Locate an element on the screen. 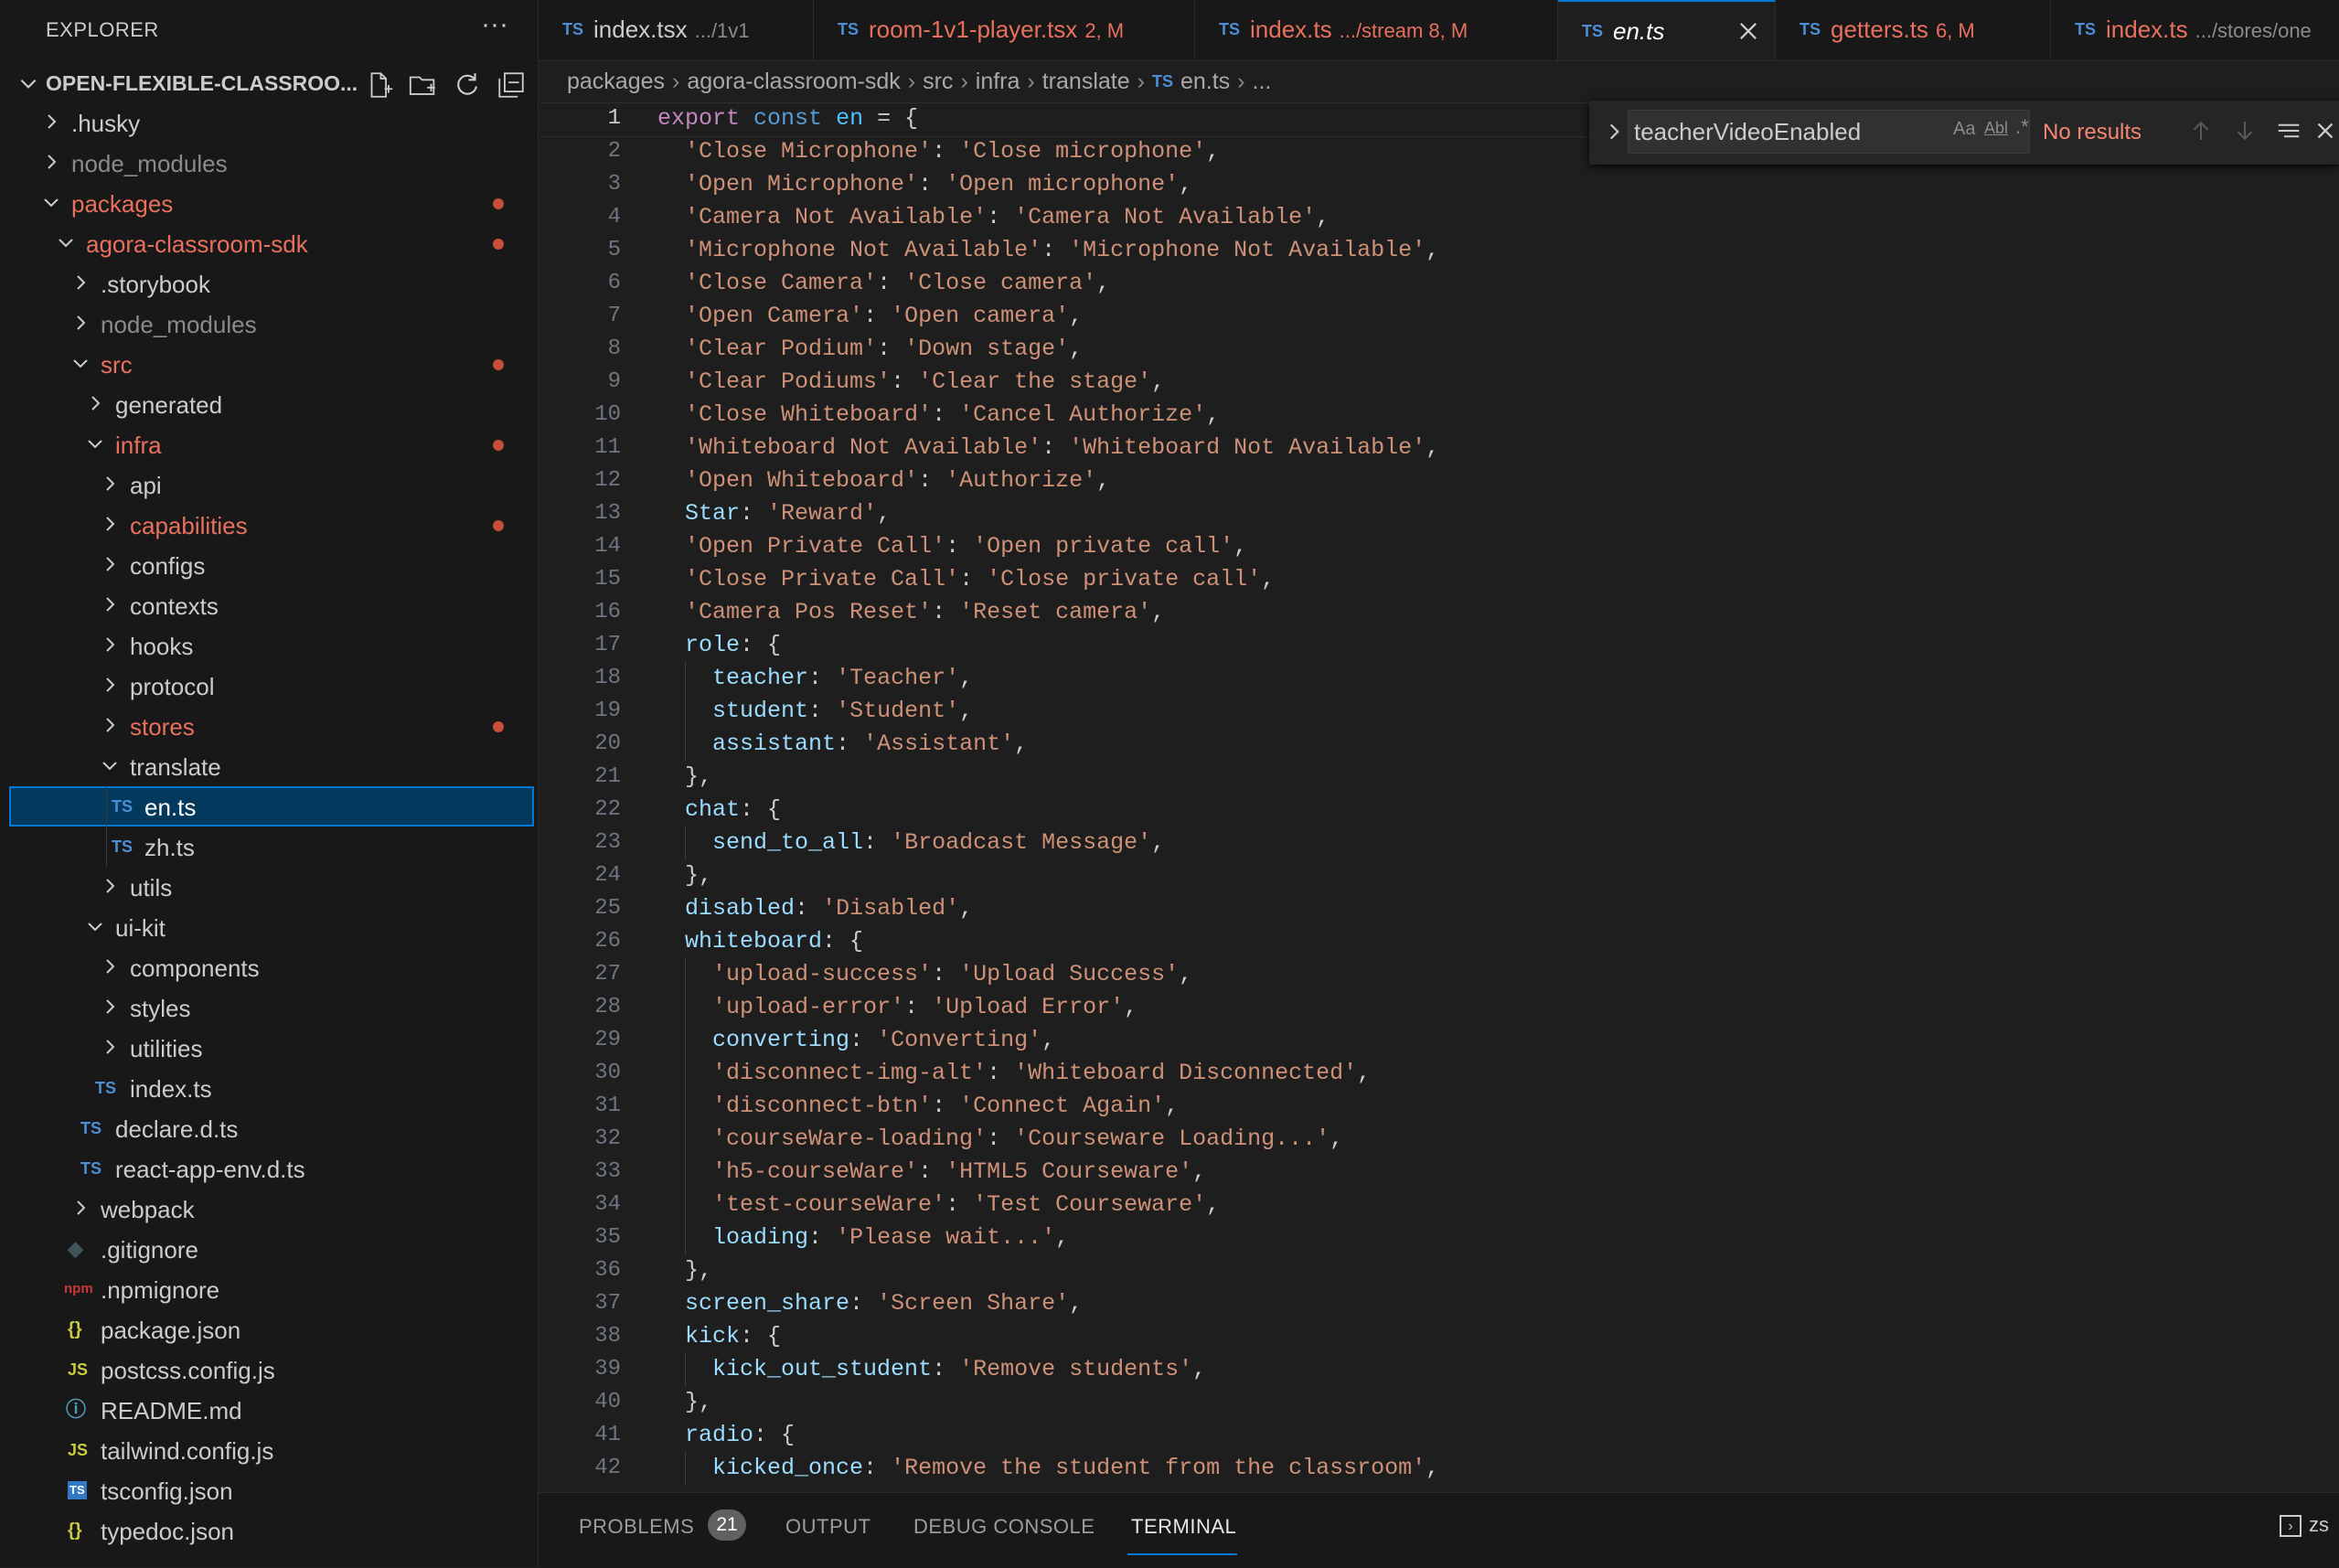  code-line: kick: { is located at coordinates (1048, 1336).